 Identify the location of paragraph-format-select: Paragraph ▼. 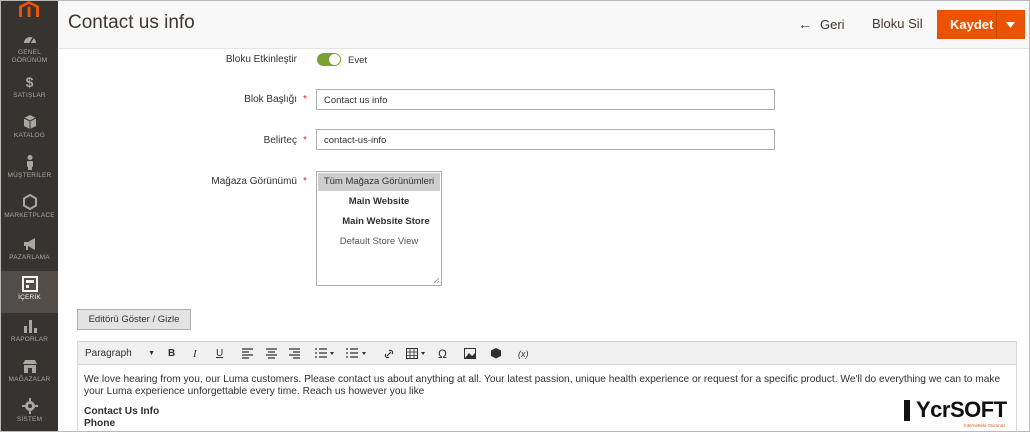
(120, 353).